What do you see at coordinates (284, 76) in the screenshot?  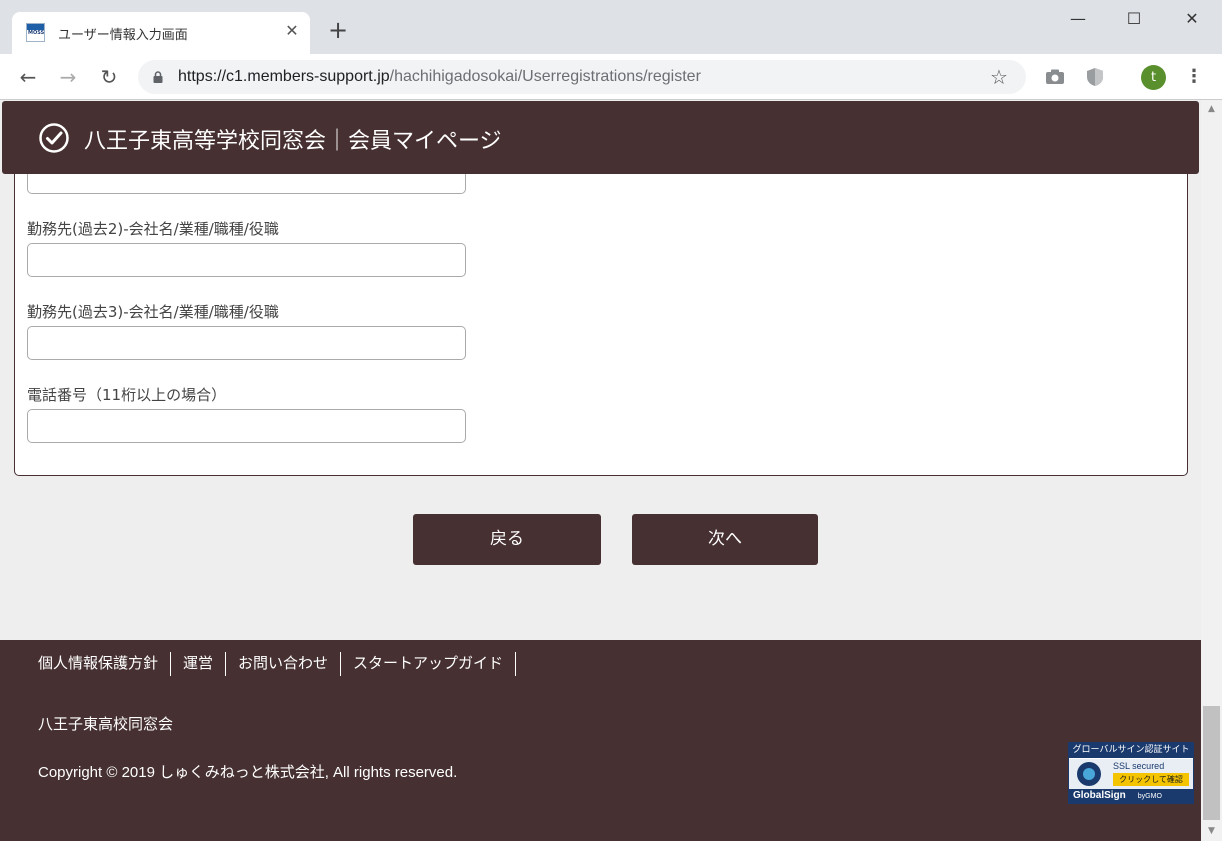 I see `url-host: https://c1.members-support.jp` at bounding box center [284, 76].